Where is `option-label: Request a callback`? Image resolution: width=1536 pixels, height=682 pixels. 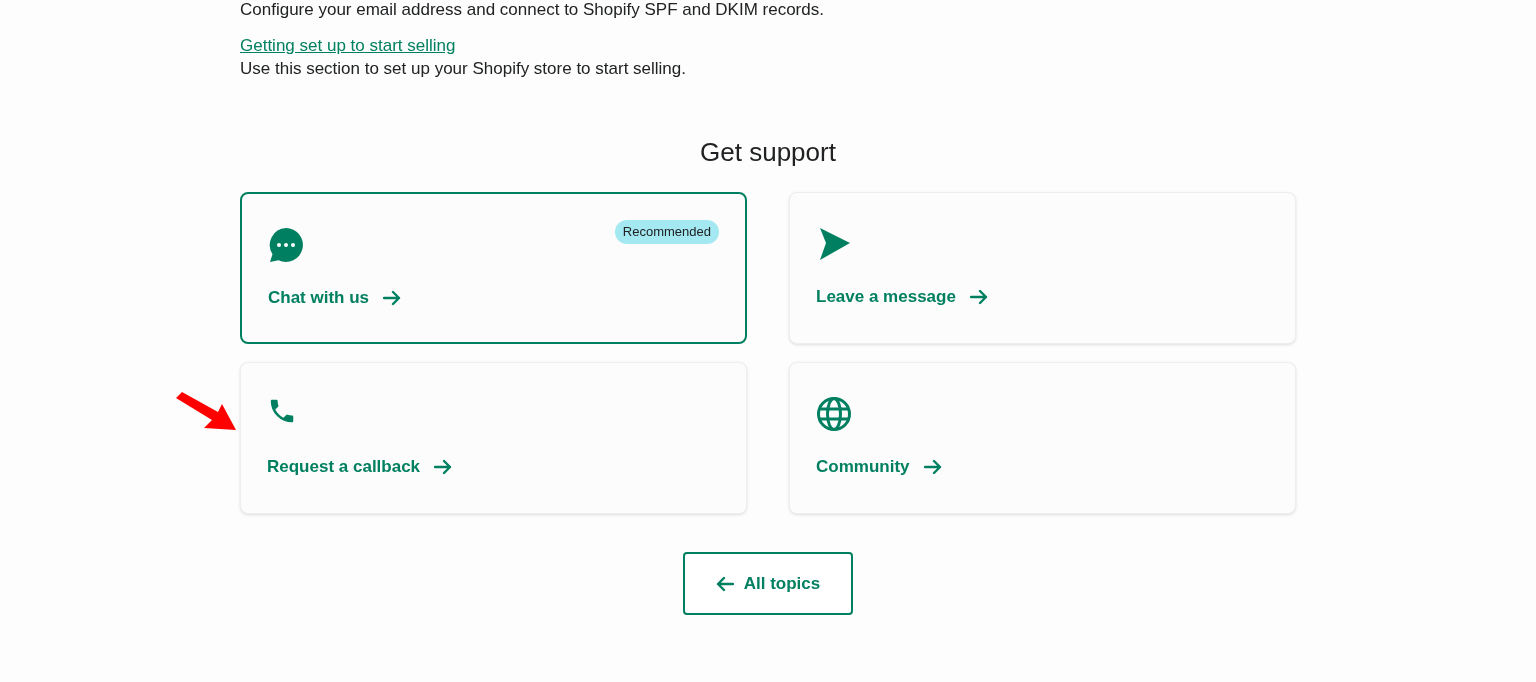 option-label: Request a callback is located at coordinates (344, 467).